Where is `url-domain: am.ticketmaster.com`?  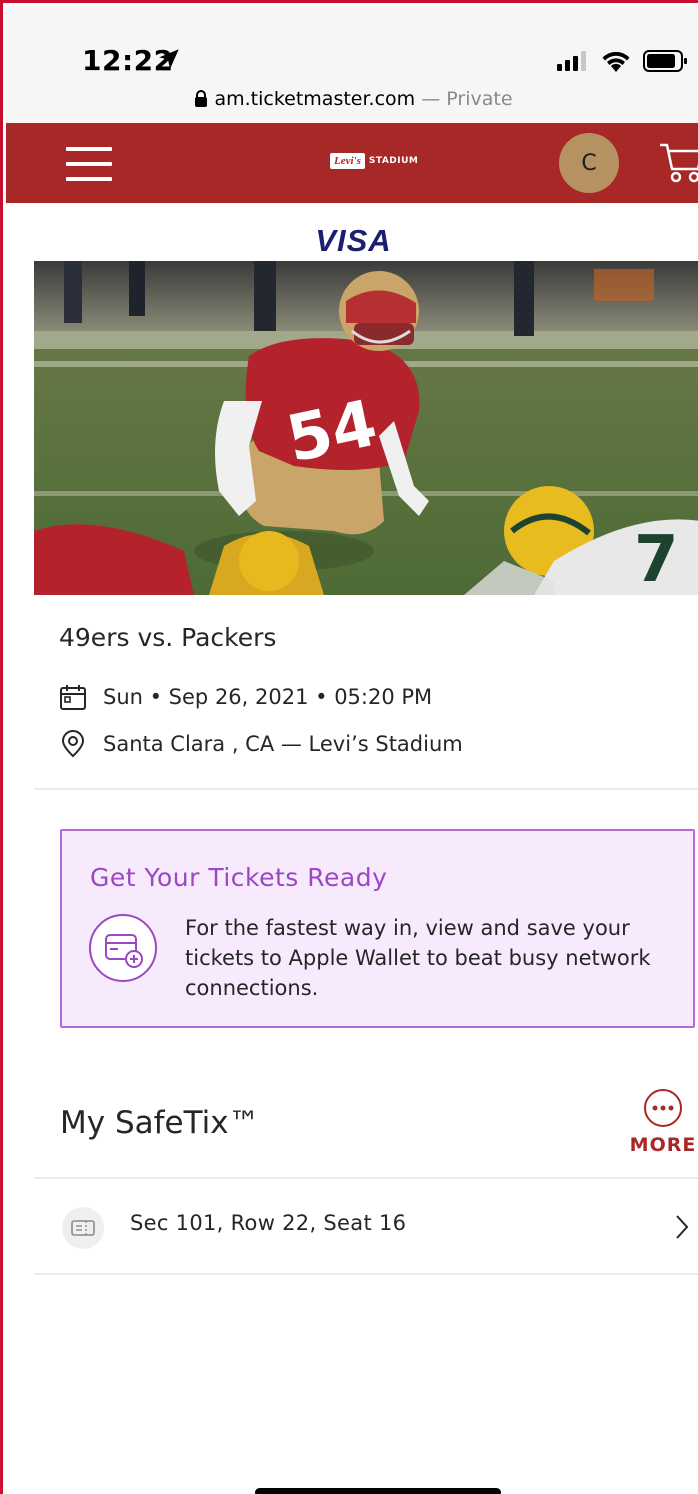 url-domain: am.ticketmaster.com is located at coordinates (315, 99).